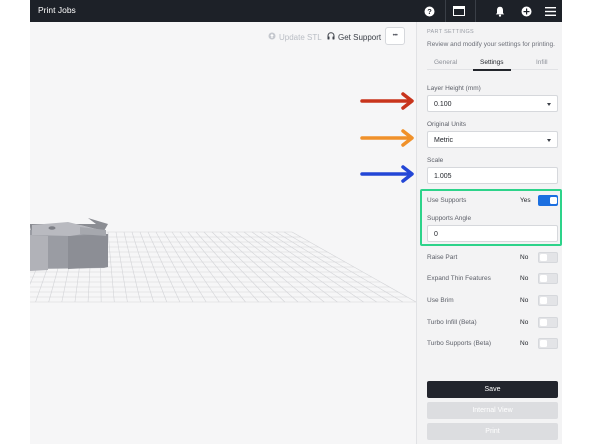 The height and width of the screenshot is (444, 592). I want to click on app-title: Print Jobs, so click(57, 10).